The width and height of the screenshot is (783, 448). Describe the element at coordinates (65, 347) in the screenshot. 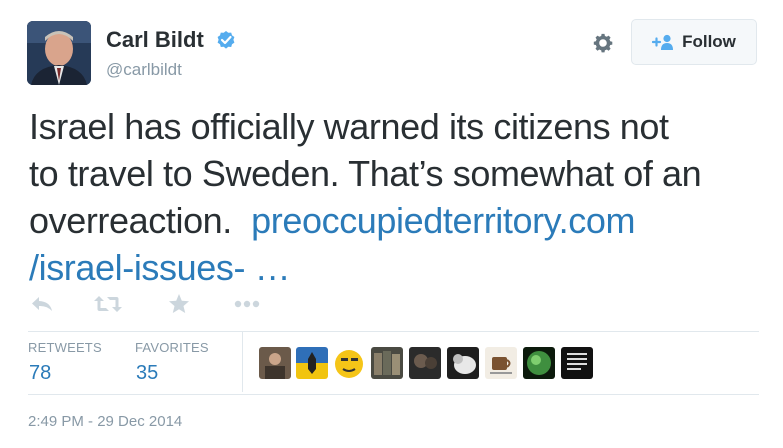

I see `retweets-label: RETWEETS` at that location.